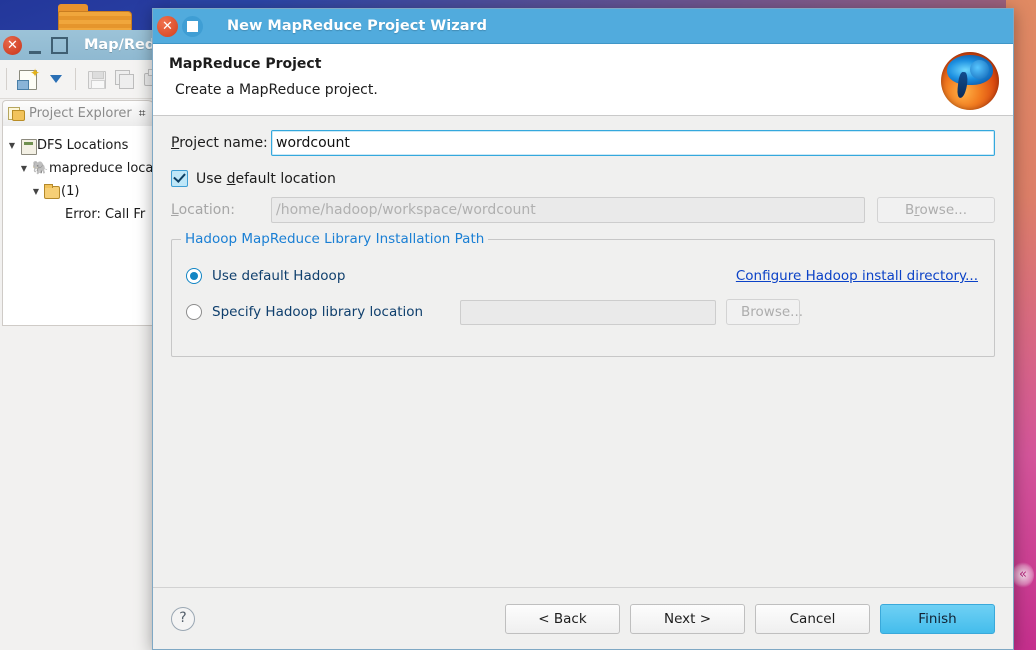 The width and height of the screenshot is (1036, 650). I want to click on hadoop-mapreduce-logo, so click(970, 81).